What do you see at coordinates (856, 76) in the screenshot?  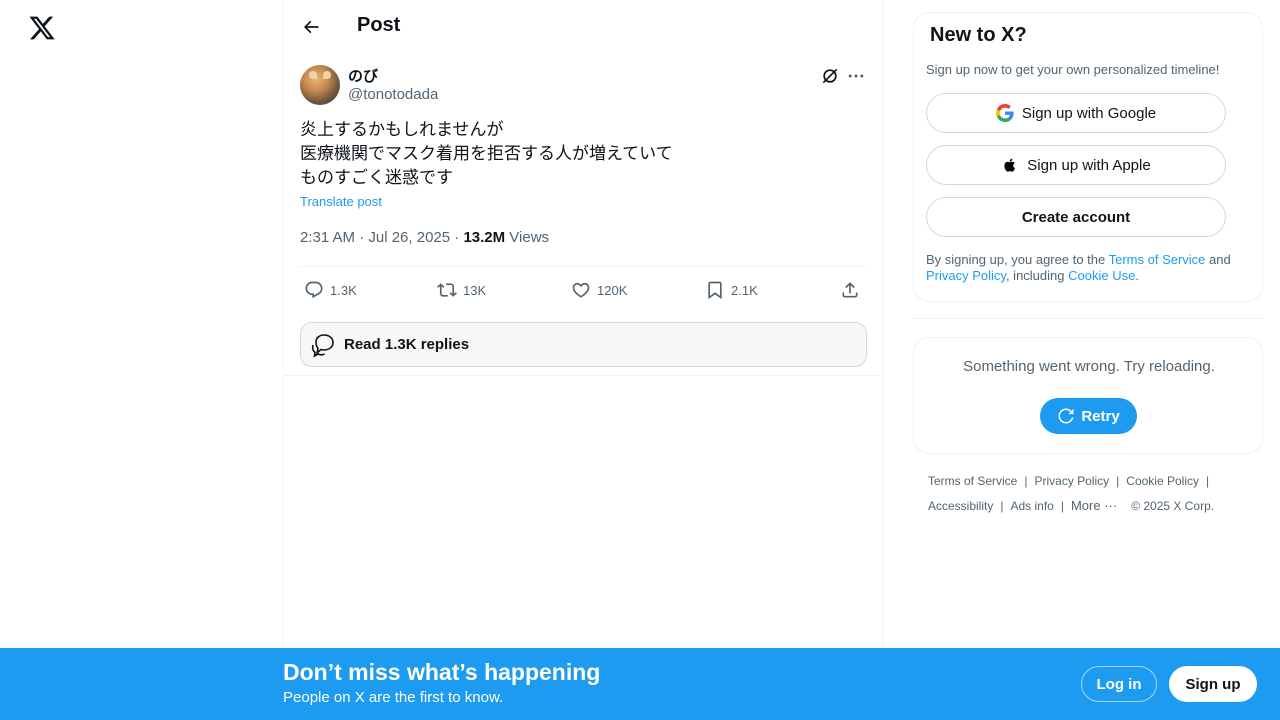 I see `more-options-icon` at bounding box center [856, 76].